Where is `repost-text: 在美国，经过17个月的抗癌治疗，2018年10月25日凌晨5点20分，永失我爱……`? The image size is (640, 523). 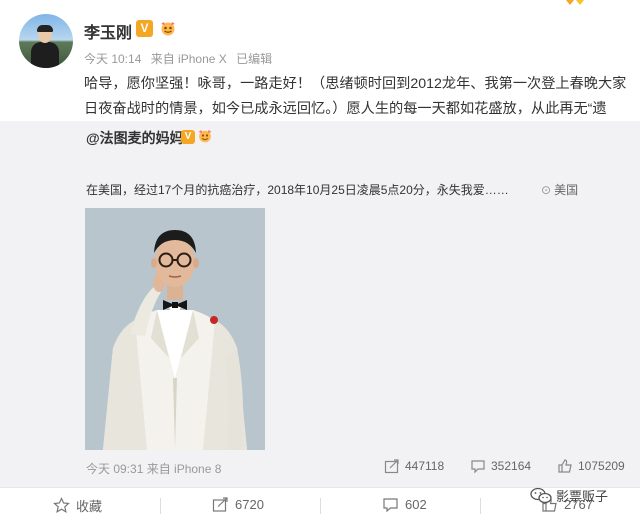 repost-text: 在美国，经过17个月的抗癌治疗，2018年10月25日凌晨5点20分，永失我爱…… is located at coordinates (297, 190).